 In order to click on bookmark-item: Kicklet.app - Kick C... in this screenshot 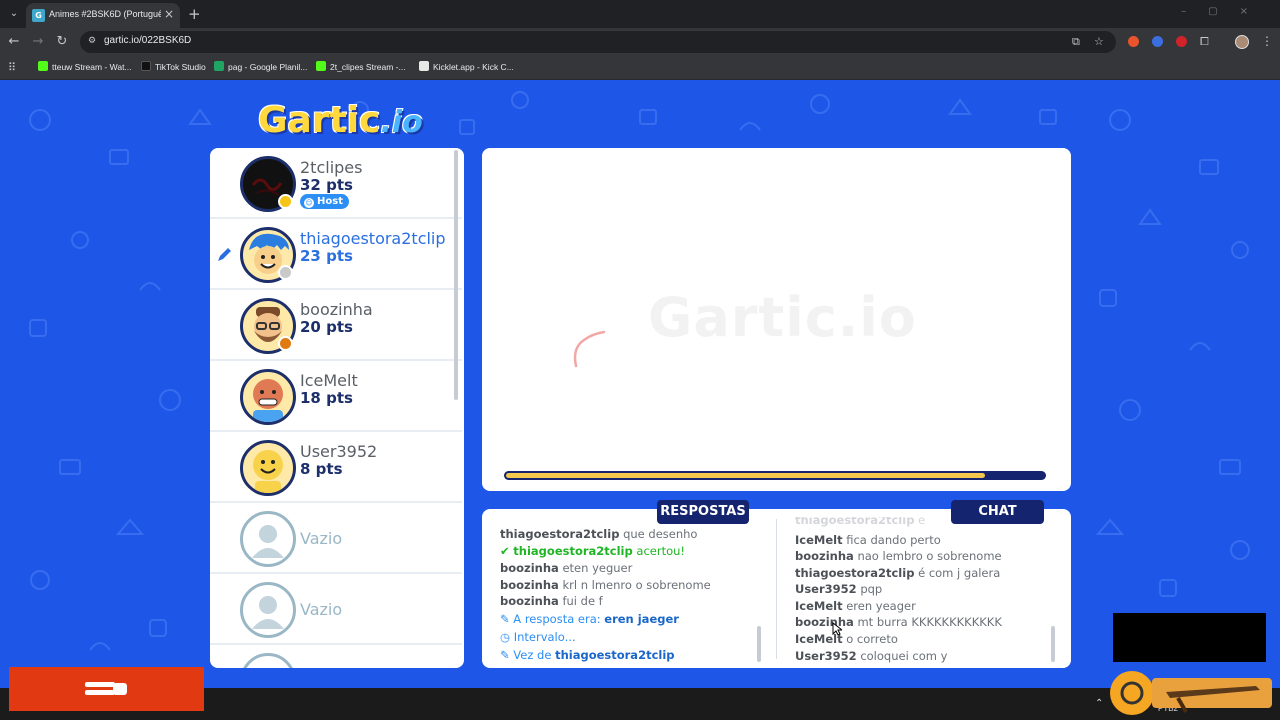, I will do `click(466, 68)`.